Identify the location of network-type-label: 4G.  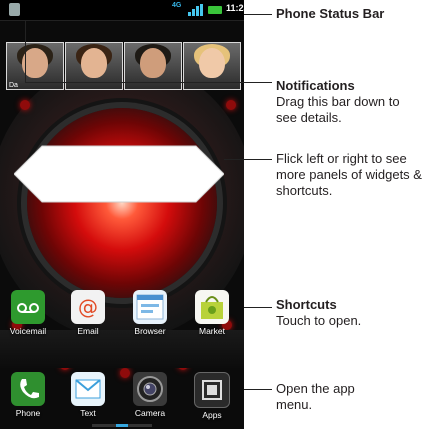
(177, 5).